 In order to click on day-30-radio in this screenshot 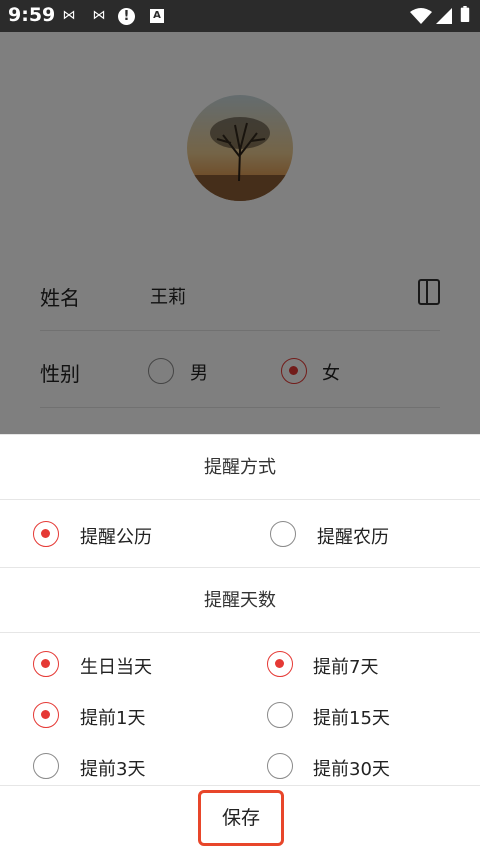, I will do `click(280, 766)`.